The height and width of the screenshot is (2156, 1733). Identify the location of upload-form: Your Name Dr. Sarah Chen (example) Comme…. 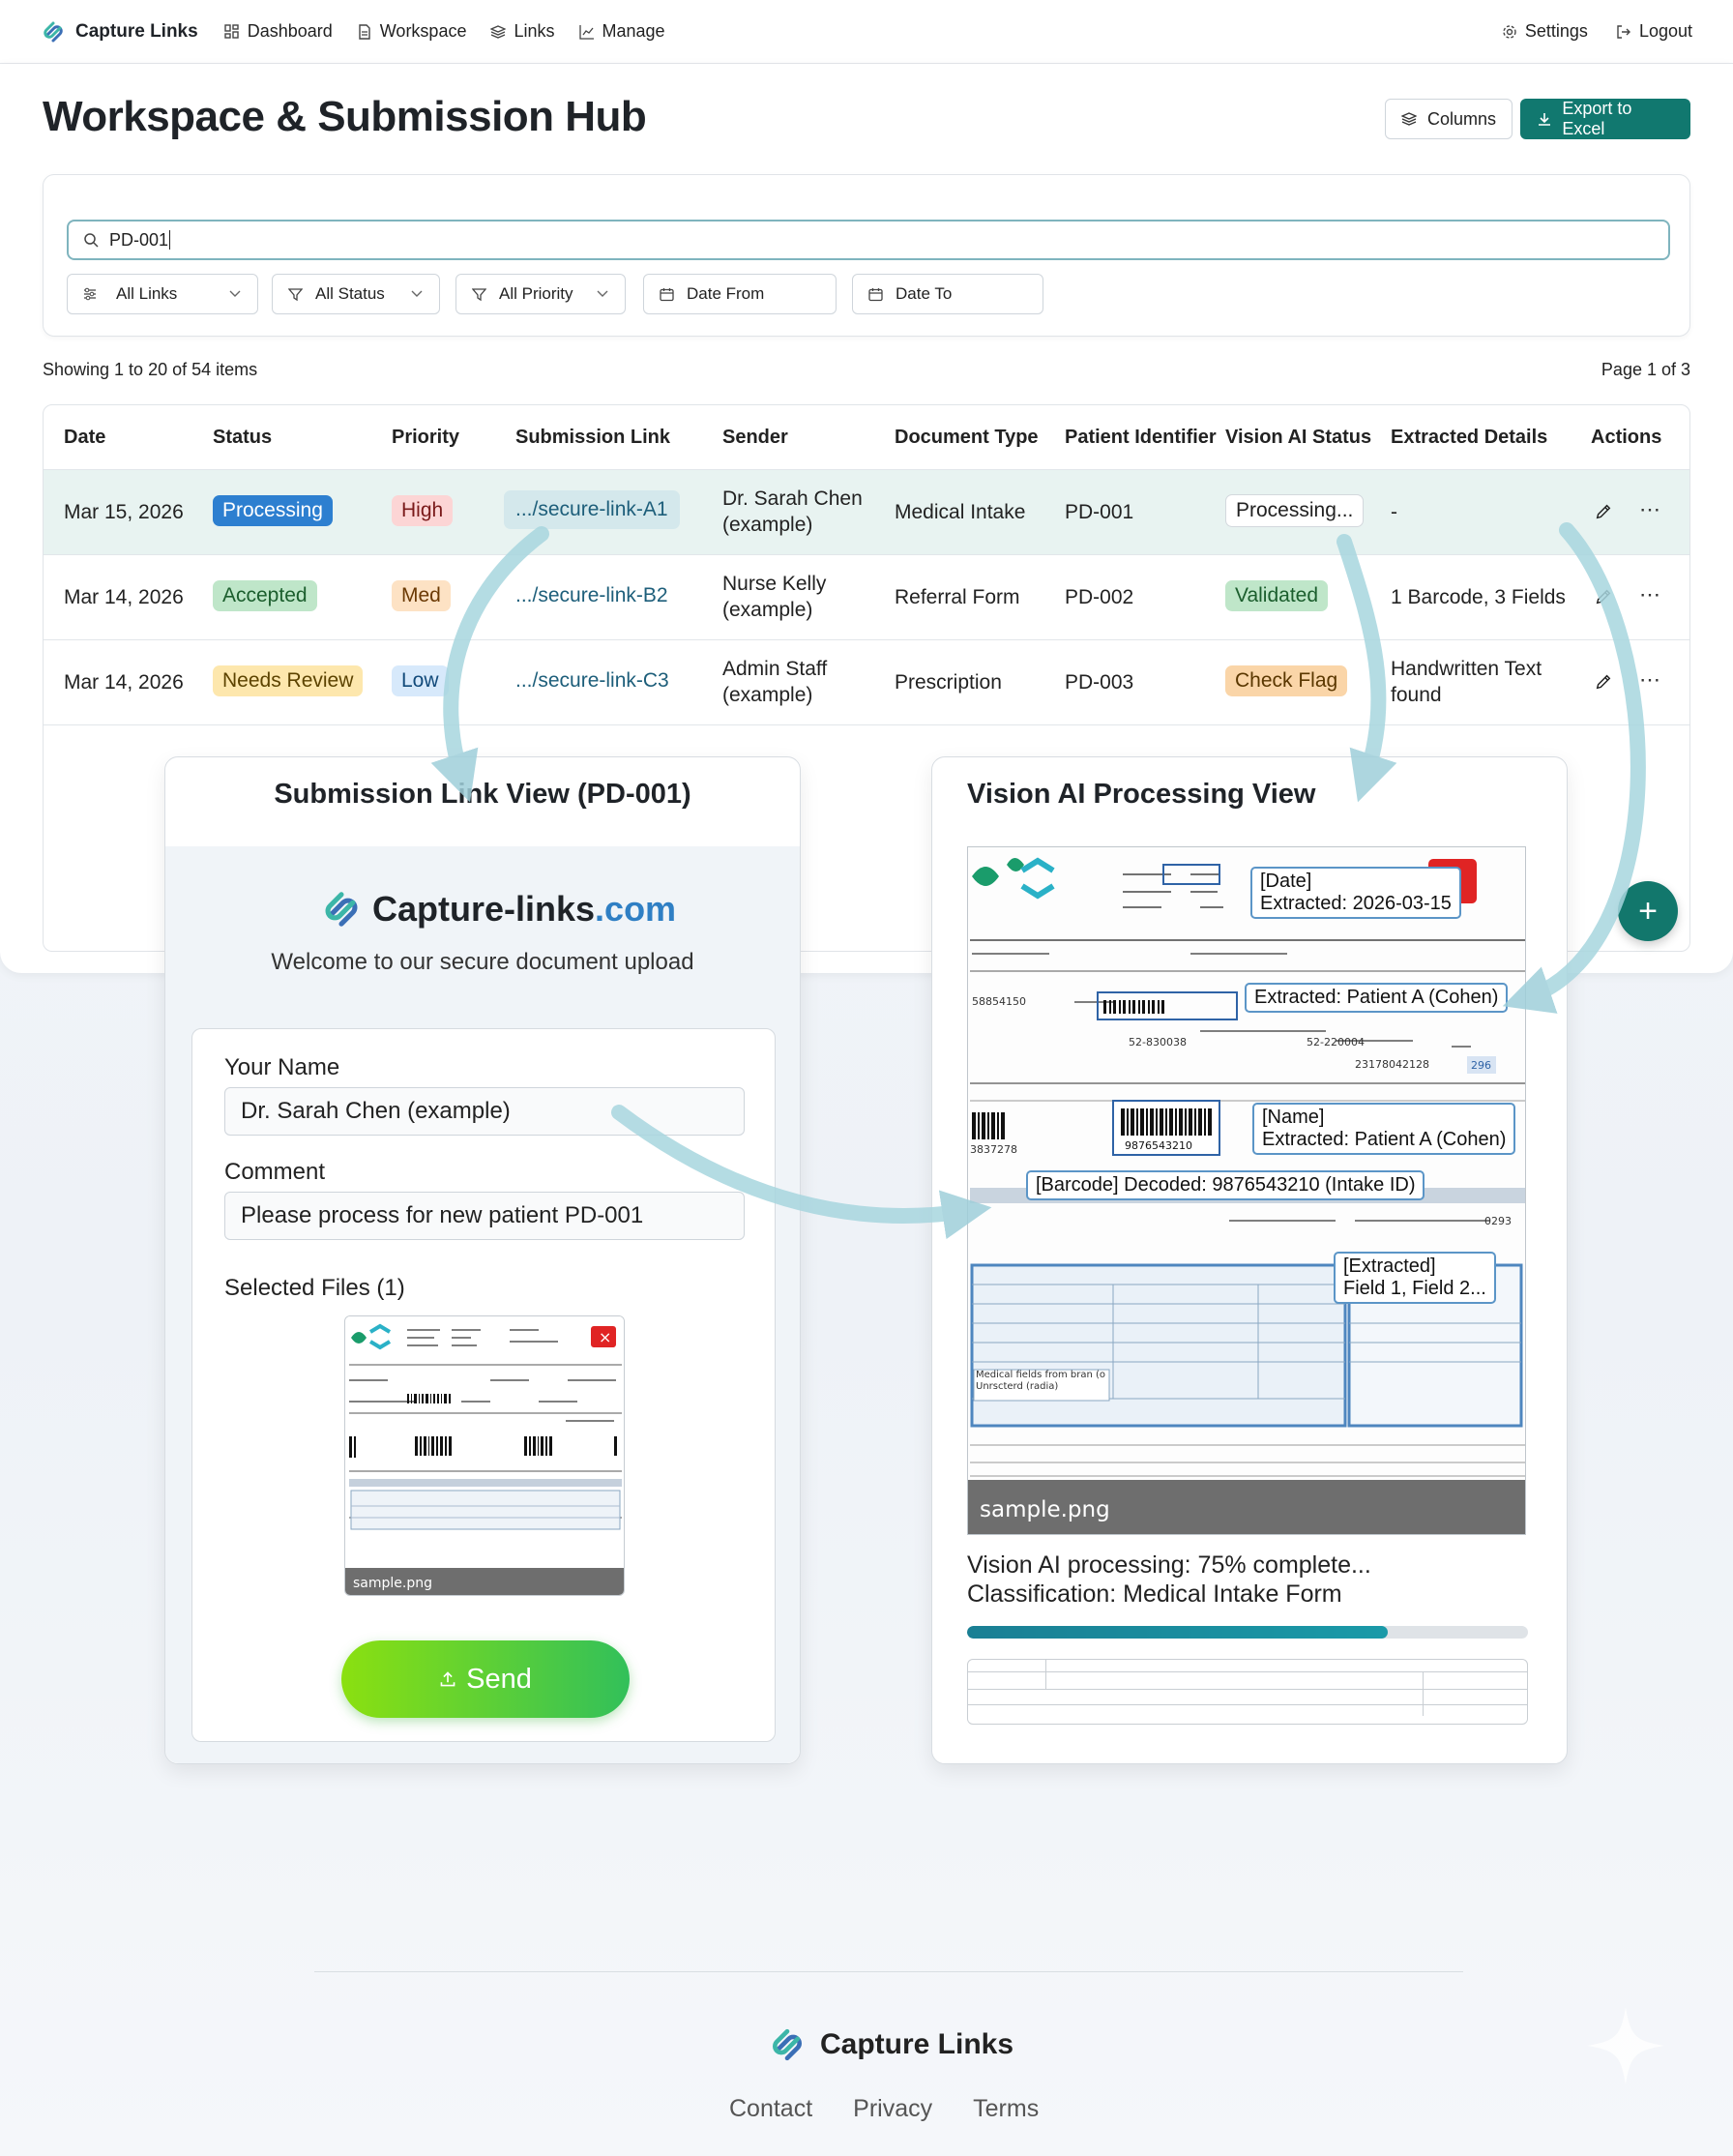
(483, 1385).